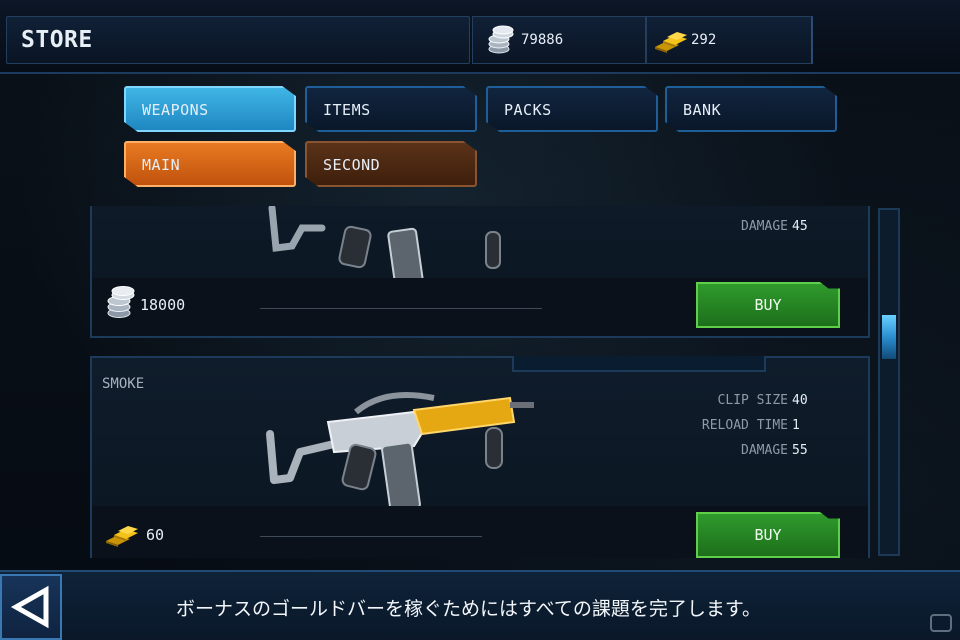  Describe the element at coordinates (210, 164) in the screenshot. I see `subtab-main: MAIN` at that location.